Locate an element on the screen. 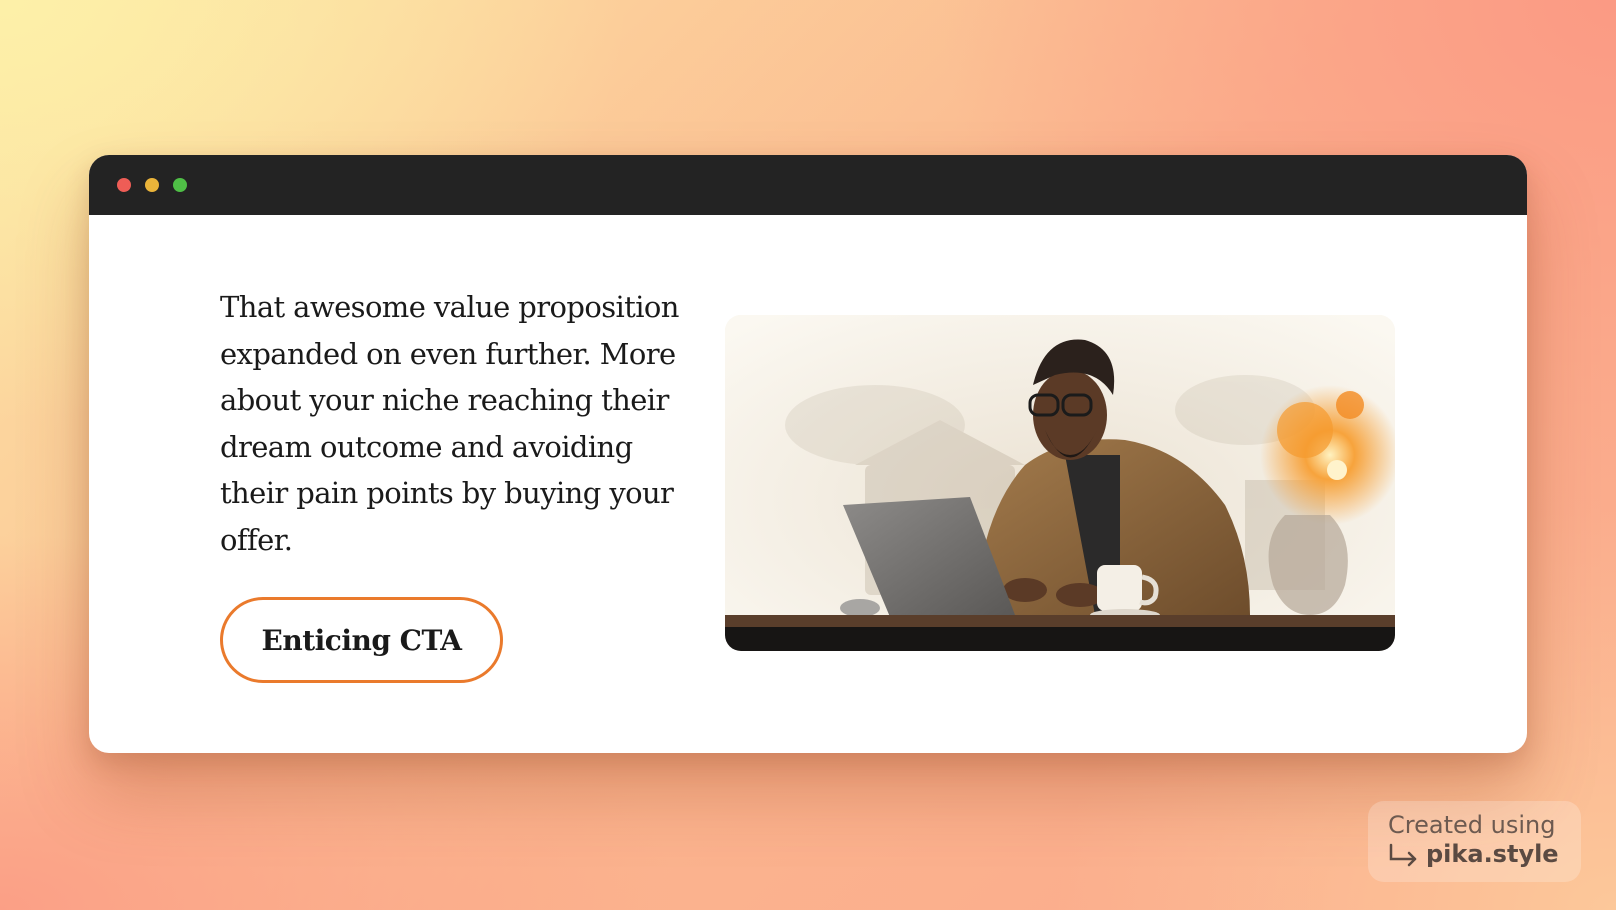 This screenshot has height=910, width=1616. maximize-window-button is located at coordinates (180, 185).